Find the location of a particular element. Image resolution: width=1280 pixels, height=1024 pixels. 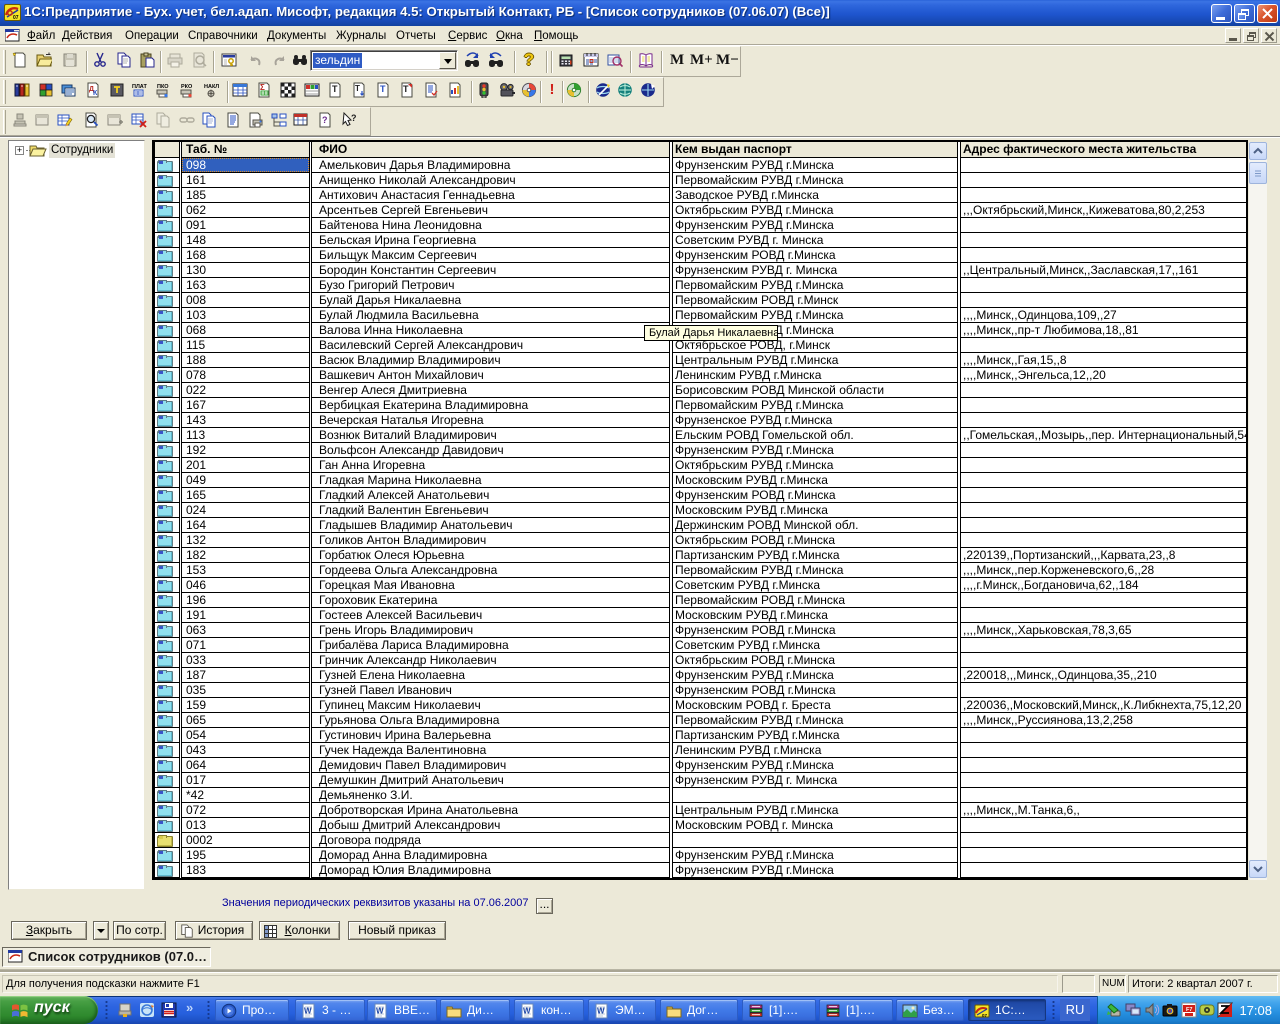

svg-text: ПКО is located at coordinates (163, 87).